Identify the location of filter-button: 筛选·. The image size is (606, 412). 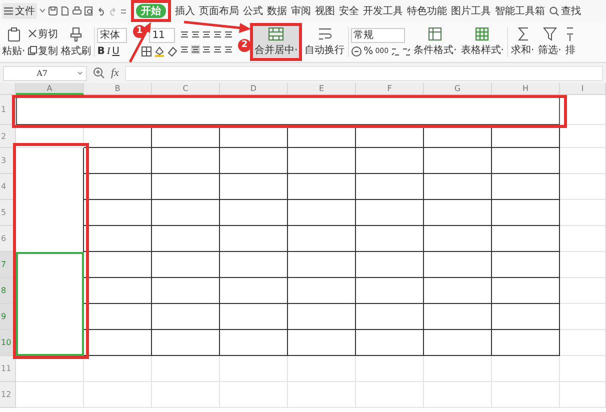
(549, 42).